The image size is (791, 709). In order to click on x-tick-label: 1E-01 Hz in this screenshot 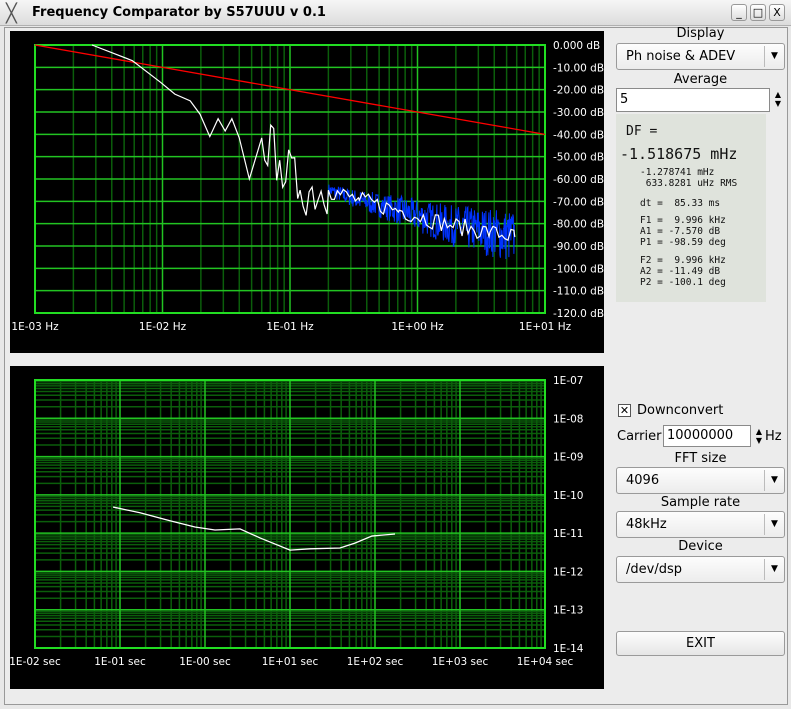, I will do `click(290, 327)`.